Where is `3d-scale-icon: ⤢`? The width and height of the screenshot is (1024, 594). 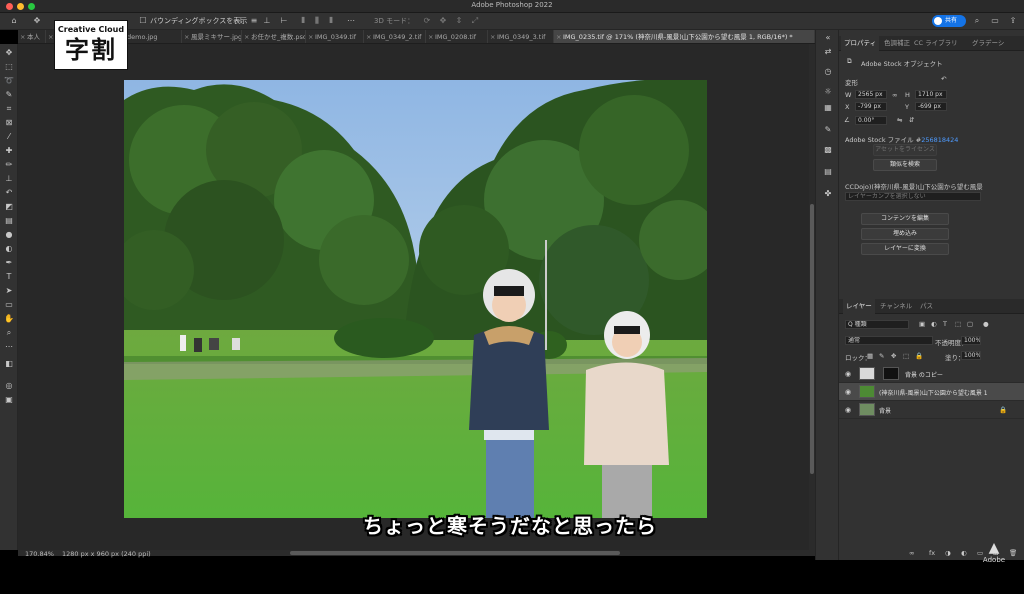 3d-scale-icon: ⤢ is located at coordinates (475, 21).